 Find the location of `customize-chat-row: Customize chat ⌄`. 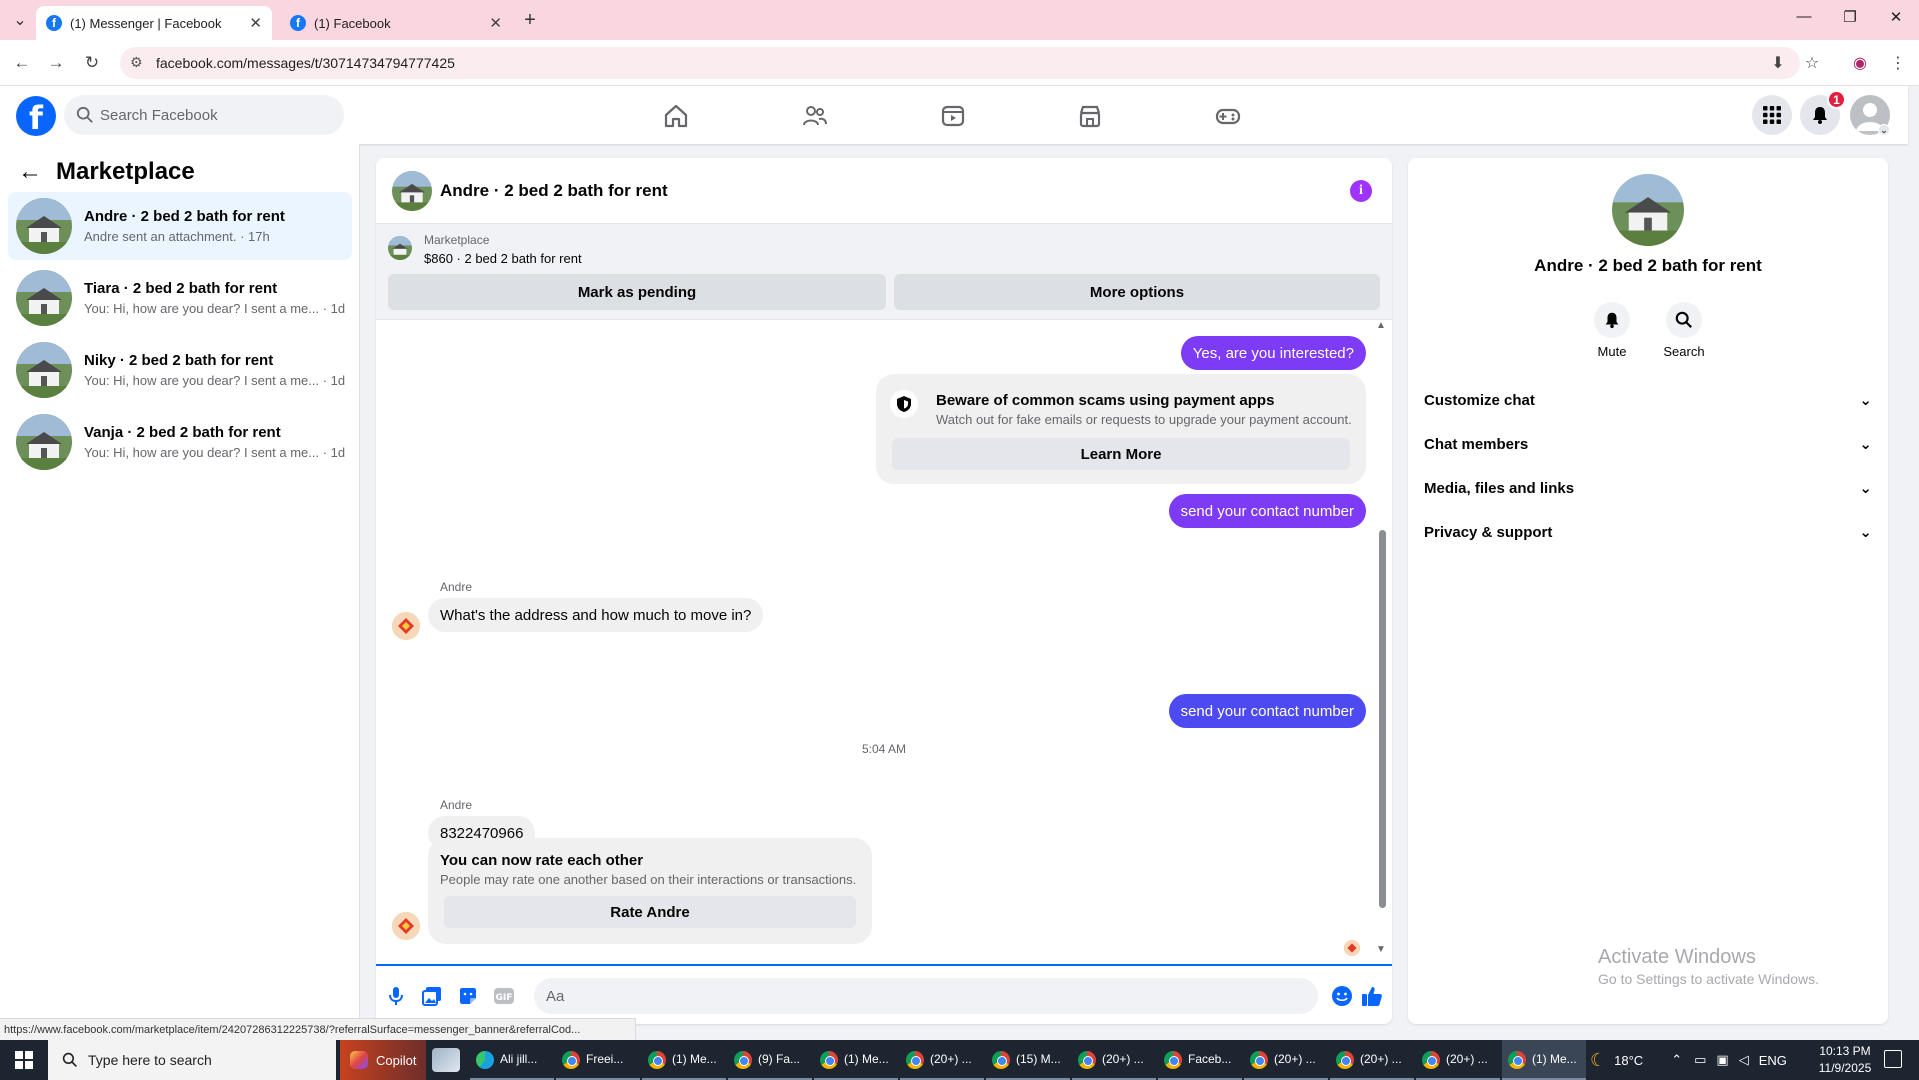

customize-chat-row: Customize chat ⌄ is located at coordinates (1648, 400).